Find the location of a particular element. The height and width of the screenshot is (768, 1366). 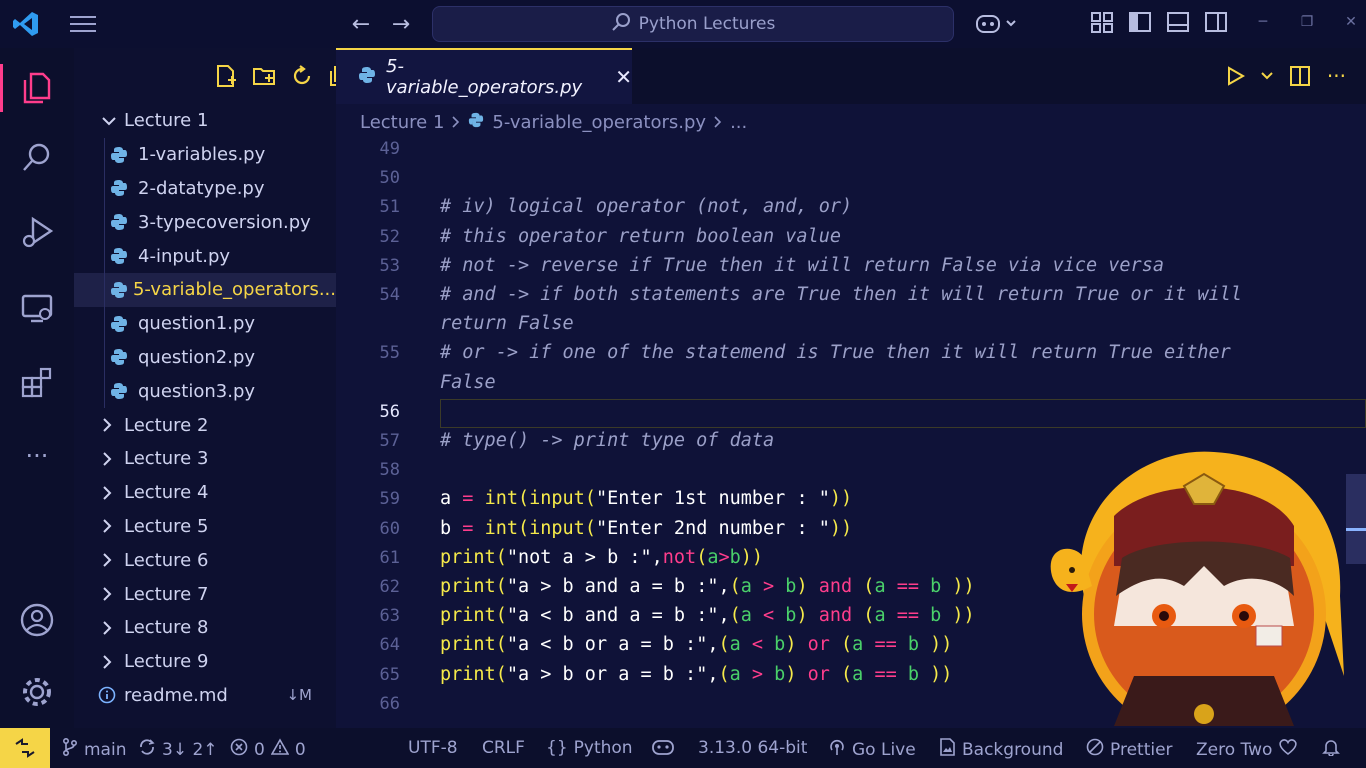

file-item: question2.py is located at coordinates (205, 358).